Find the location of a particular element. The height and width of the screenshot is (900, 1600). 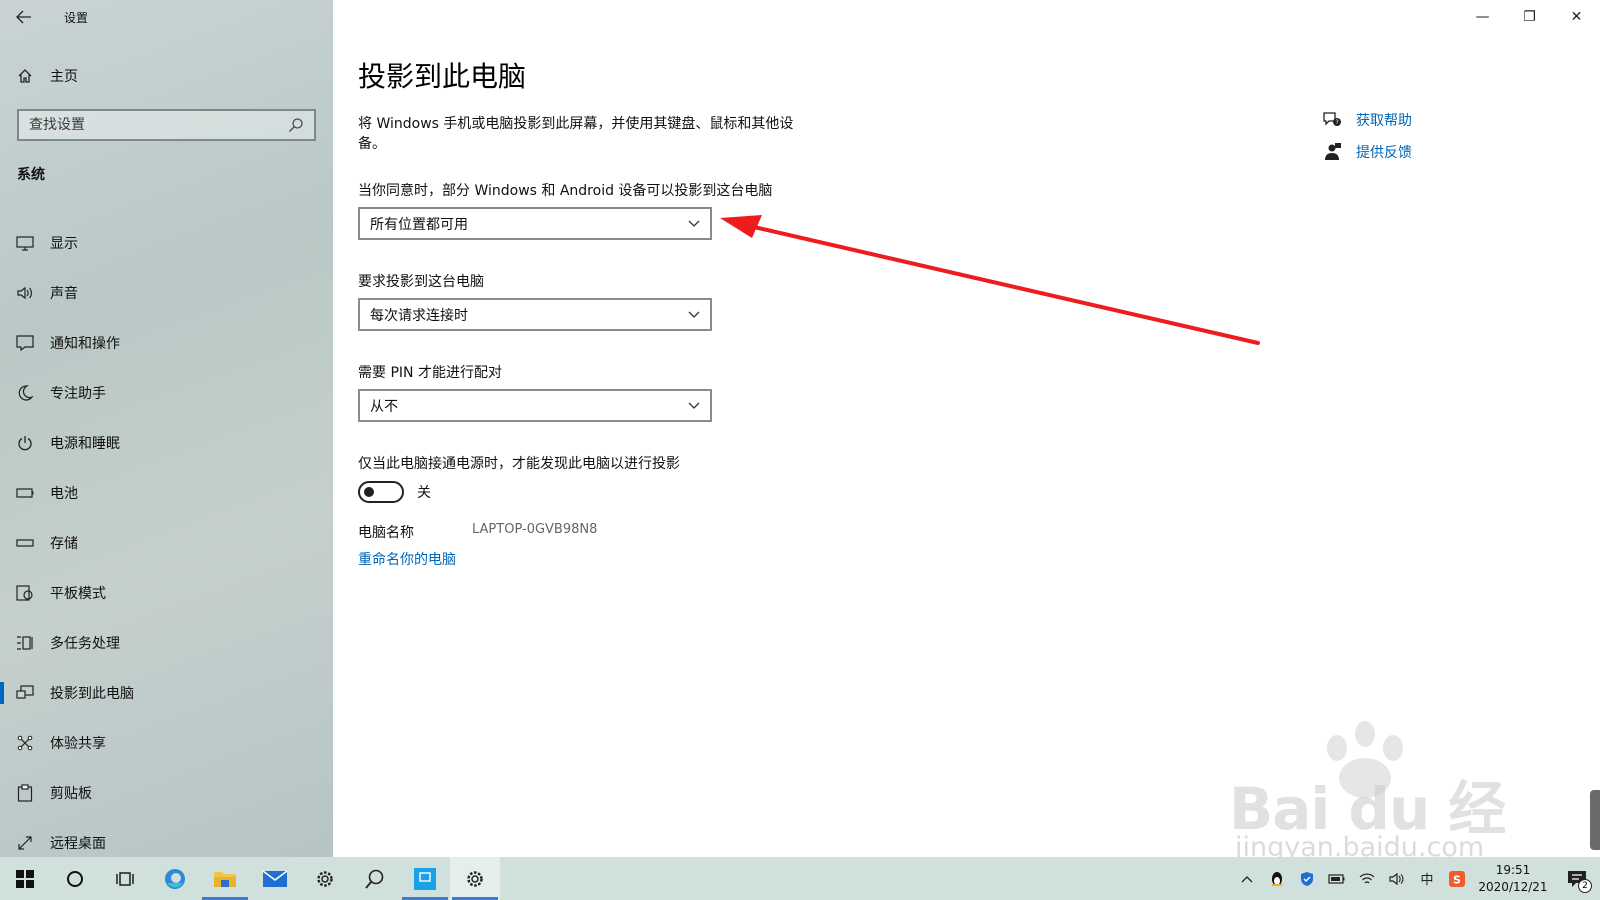

sogou-input-icon: S is located at coordinates (1457, 878).